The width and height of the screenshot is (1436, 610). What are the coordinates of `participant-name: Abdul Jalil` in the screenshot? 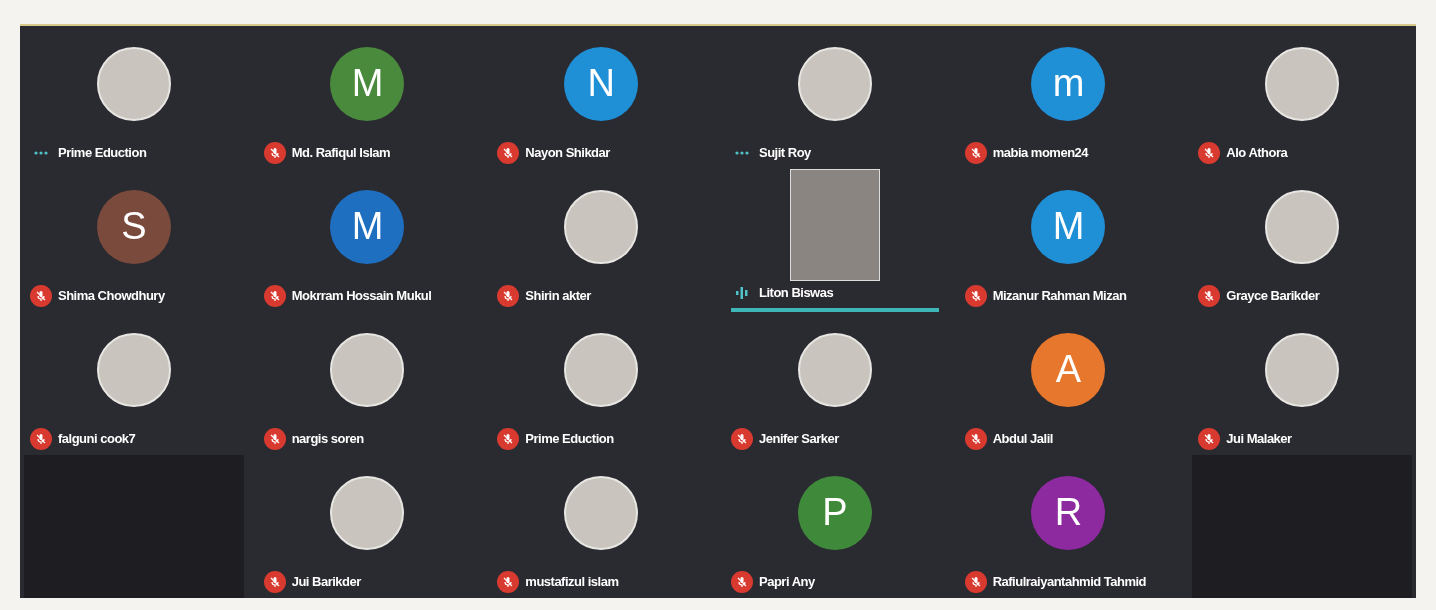 It's located at (1022, 439).